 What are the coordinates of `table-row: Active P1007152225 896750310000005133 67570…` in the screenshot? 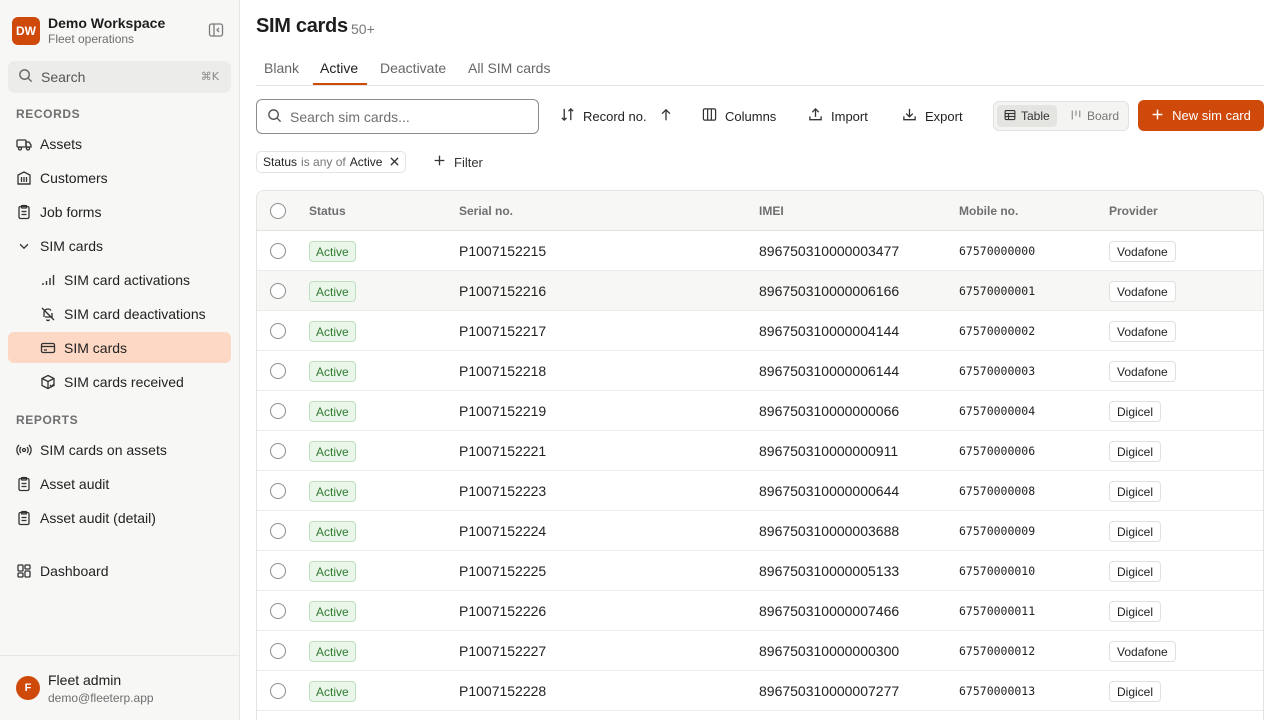 It's located at (760, 571).